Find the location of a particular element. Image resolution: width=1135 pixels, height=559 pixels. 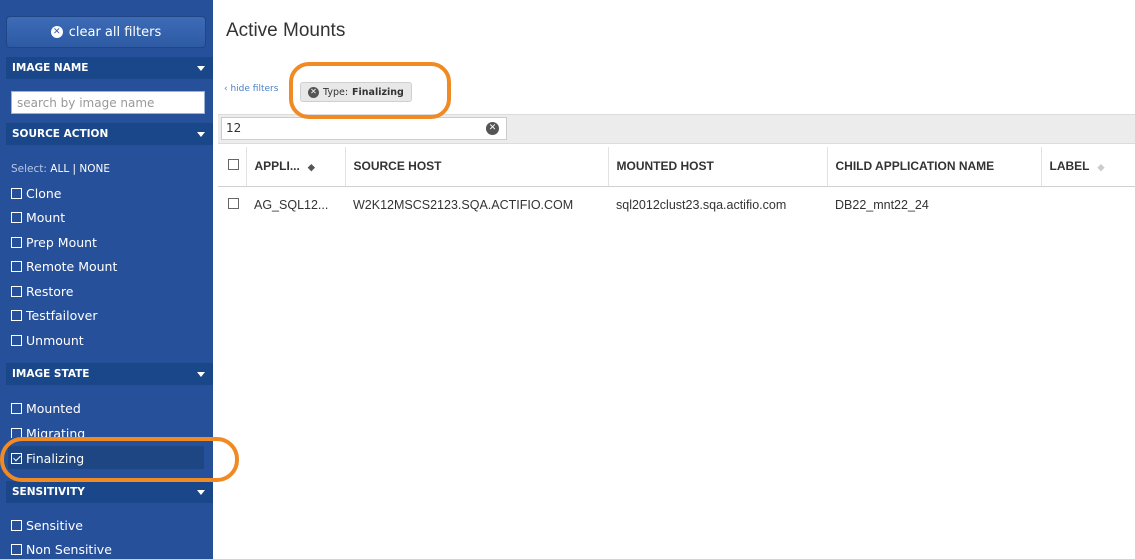

image-state-option: Finalizing is located at coordinates (47, 458).